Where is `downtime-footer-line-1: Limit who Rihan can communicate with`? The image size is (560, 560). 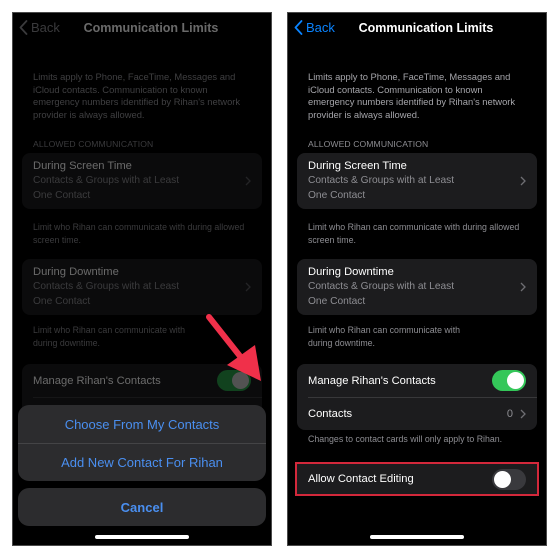
downtime-footer-line-1: Limit who Rihan can communicate with is located at coordinates (384, 330).